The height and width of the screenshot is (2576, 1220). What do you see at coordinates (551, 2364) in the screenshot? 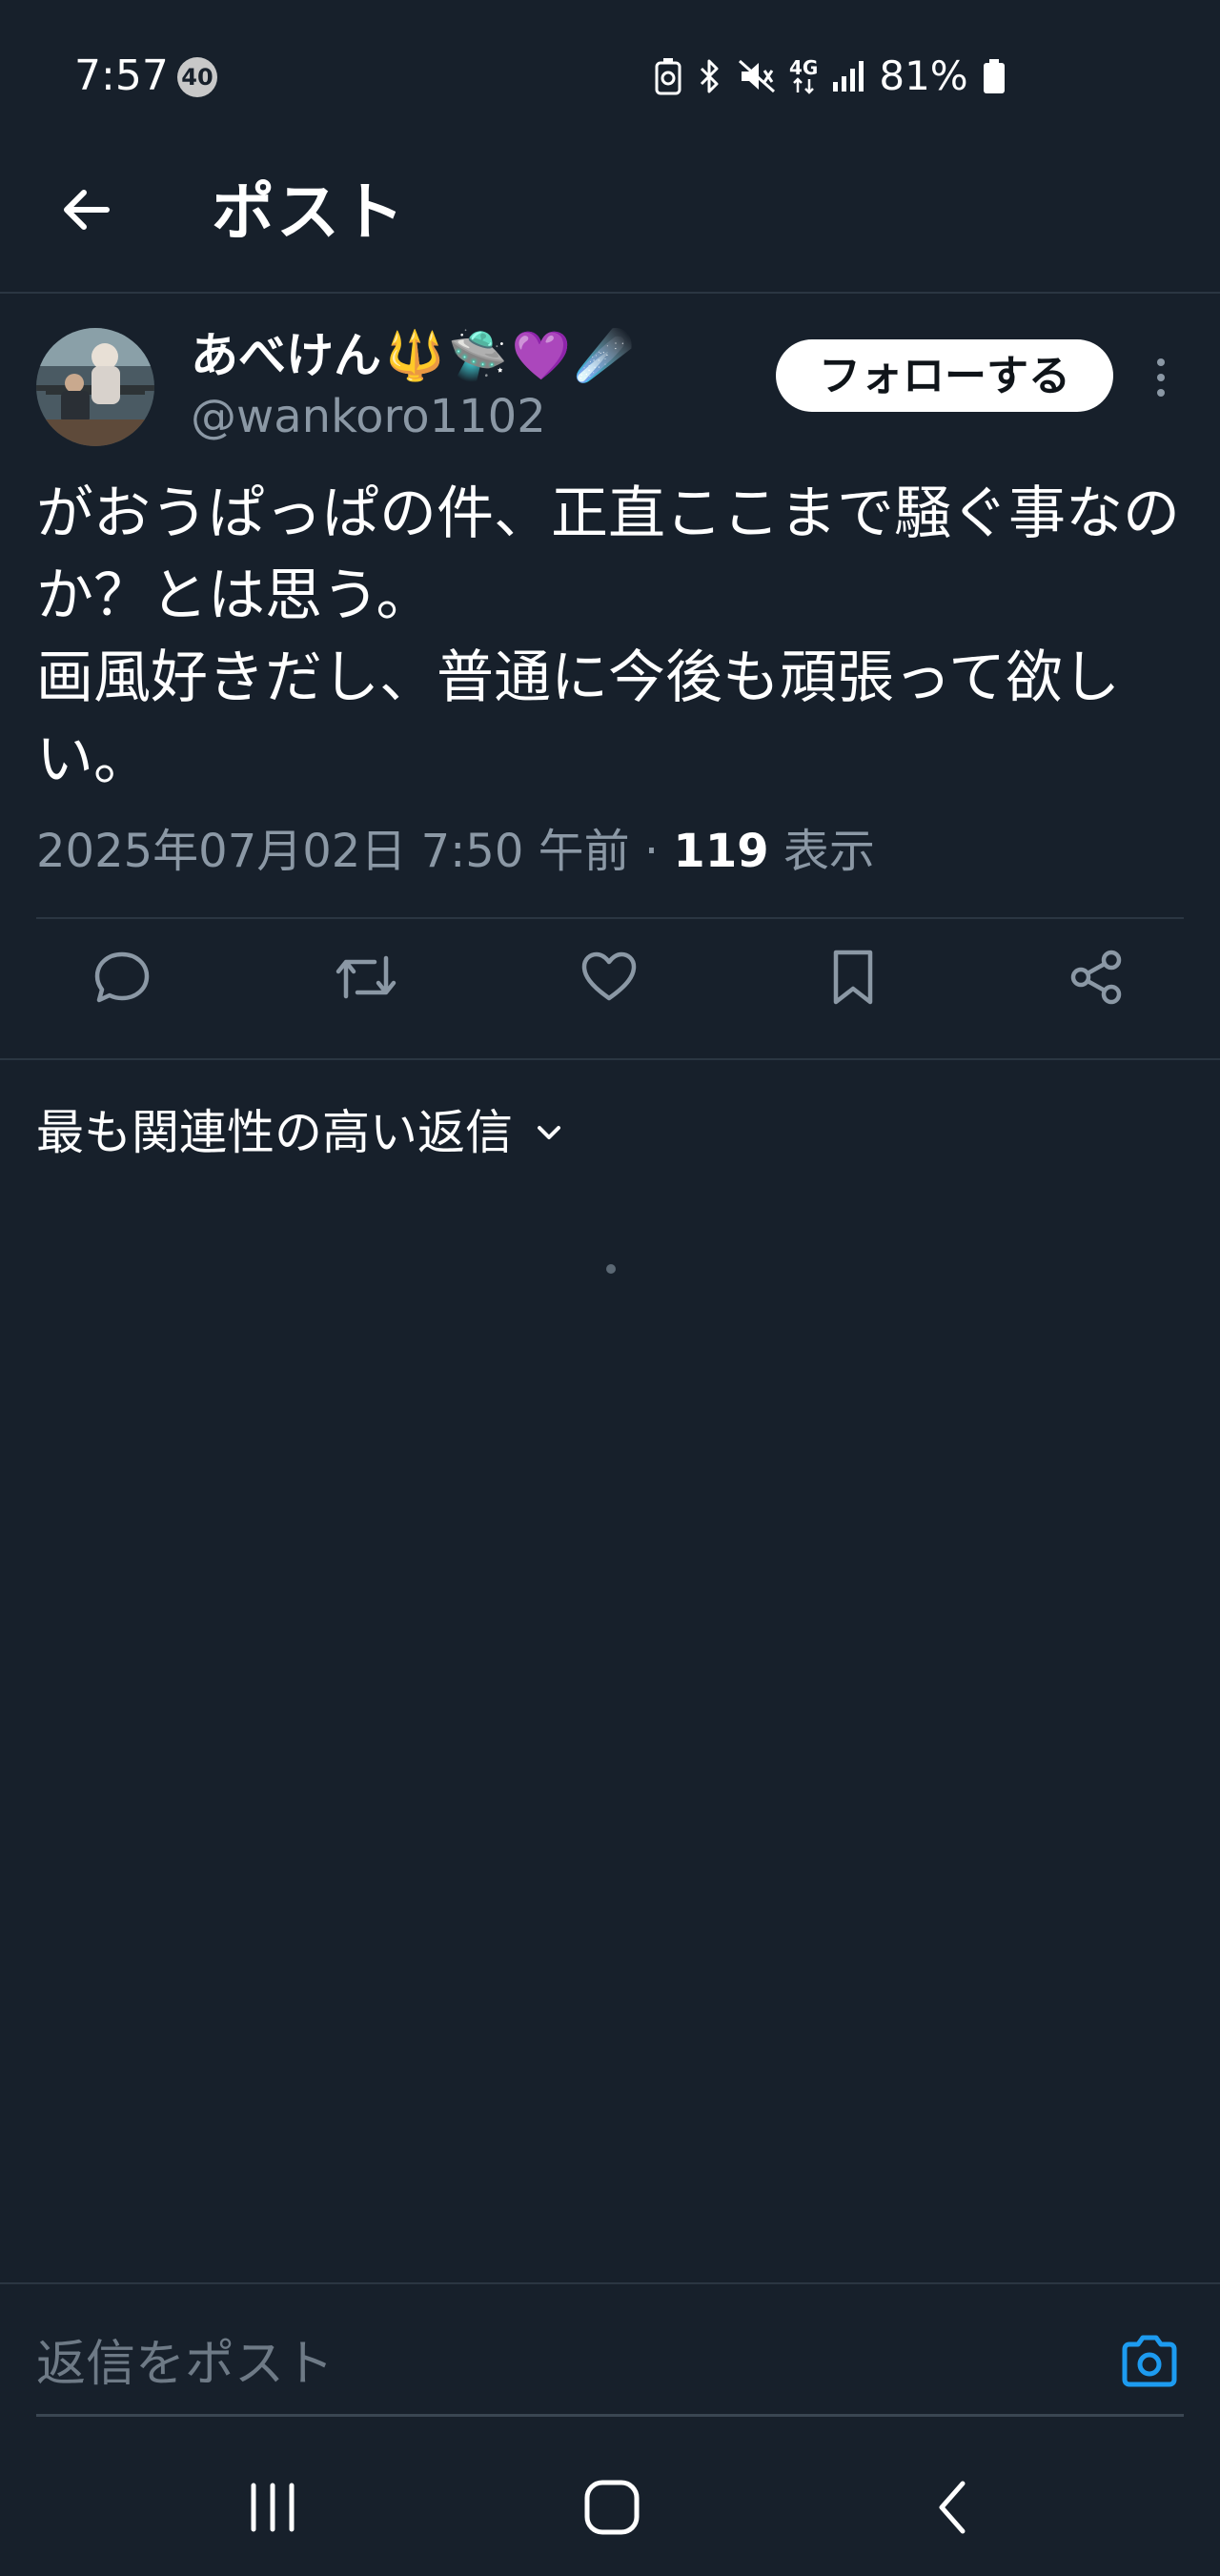
I see `reply-input` at bounding box center [551, 2364].